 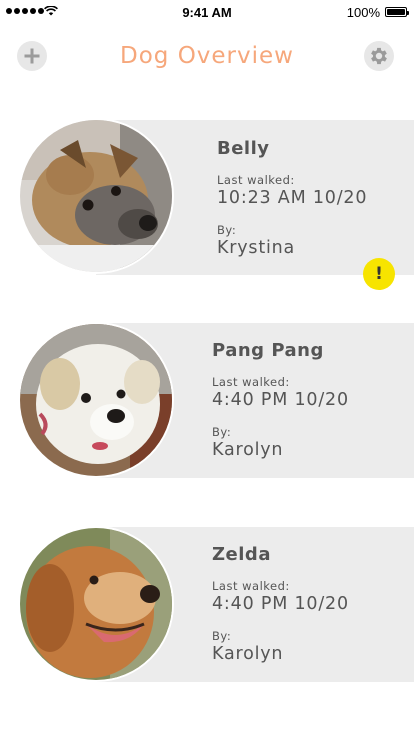 I want to click on exclamation-icon: !, so click(x=379, y=274).